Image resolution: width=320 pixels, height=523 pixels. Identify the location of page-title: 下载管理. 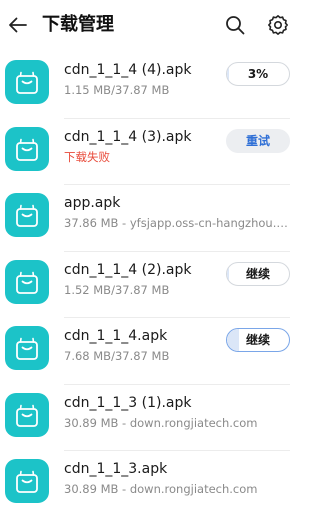
(78, 24).